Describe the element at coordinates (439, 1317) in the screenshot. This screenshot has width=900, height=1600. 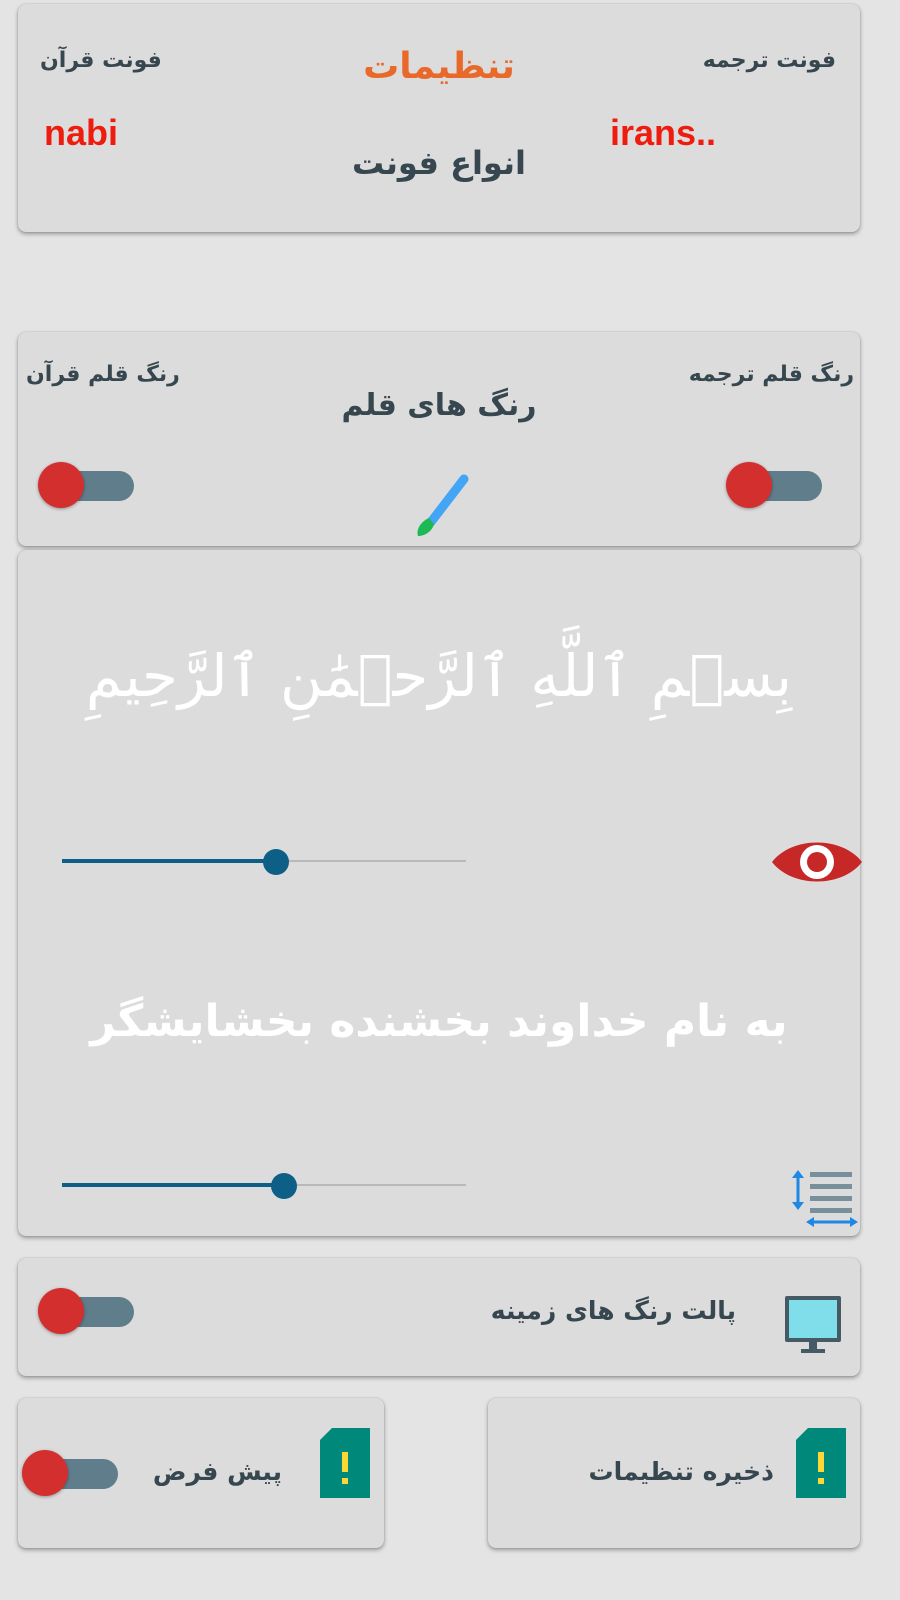
I see `background-palette-card: پالت رنگ های زمینه` at that location.